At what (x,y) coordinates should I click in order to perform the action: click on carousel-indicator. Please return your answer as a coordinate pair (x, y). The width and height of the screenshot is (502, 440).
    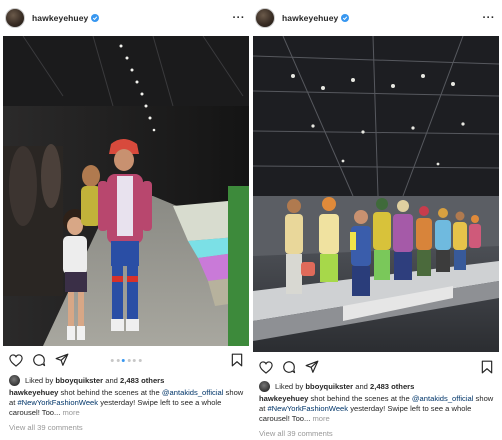
    Looking at the image, I should click on (126, 360).